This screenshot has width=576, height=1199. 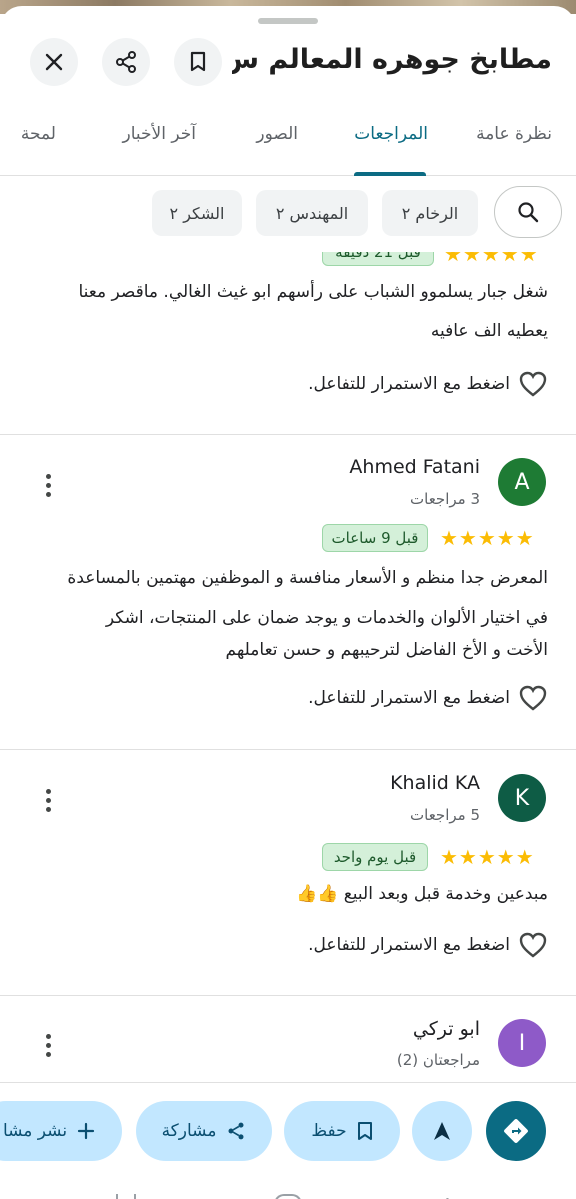 I want to click on review-time: قبل يوم واحد, so click(x=375, y=857).